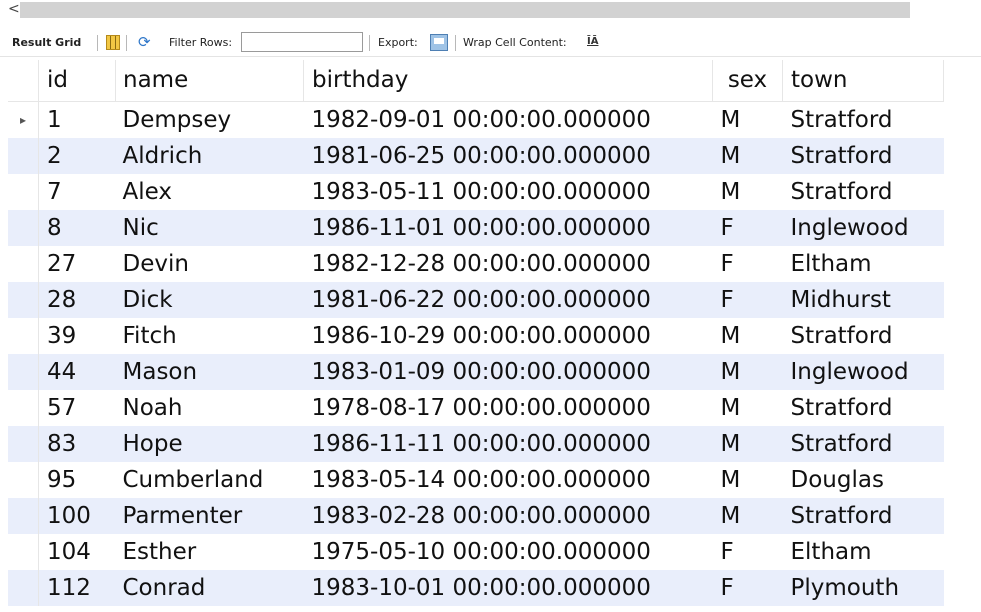 Image resolution: width=981 pixels, height=612 pixels. I want to click on cell-town: Douglas, so click(863, 480).